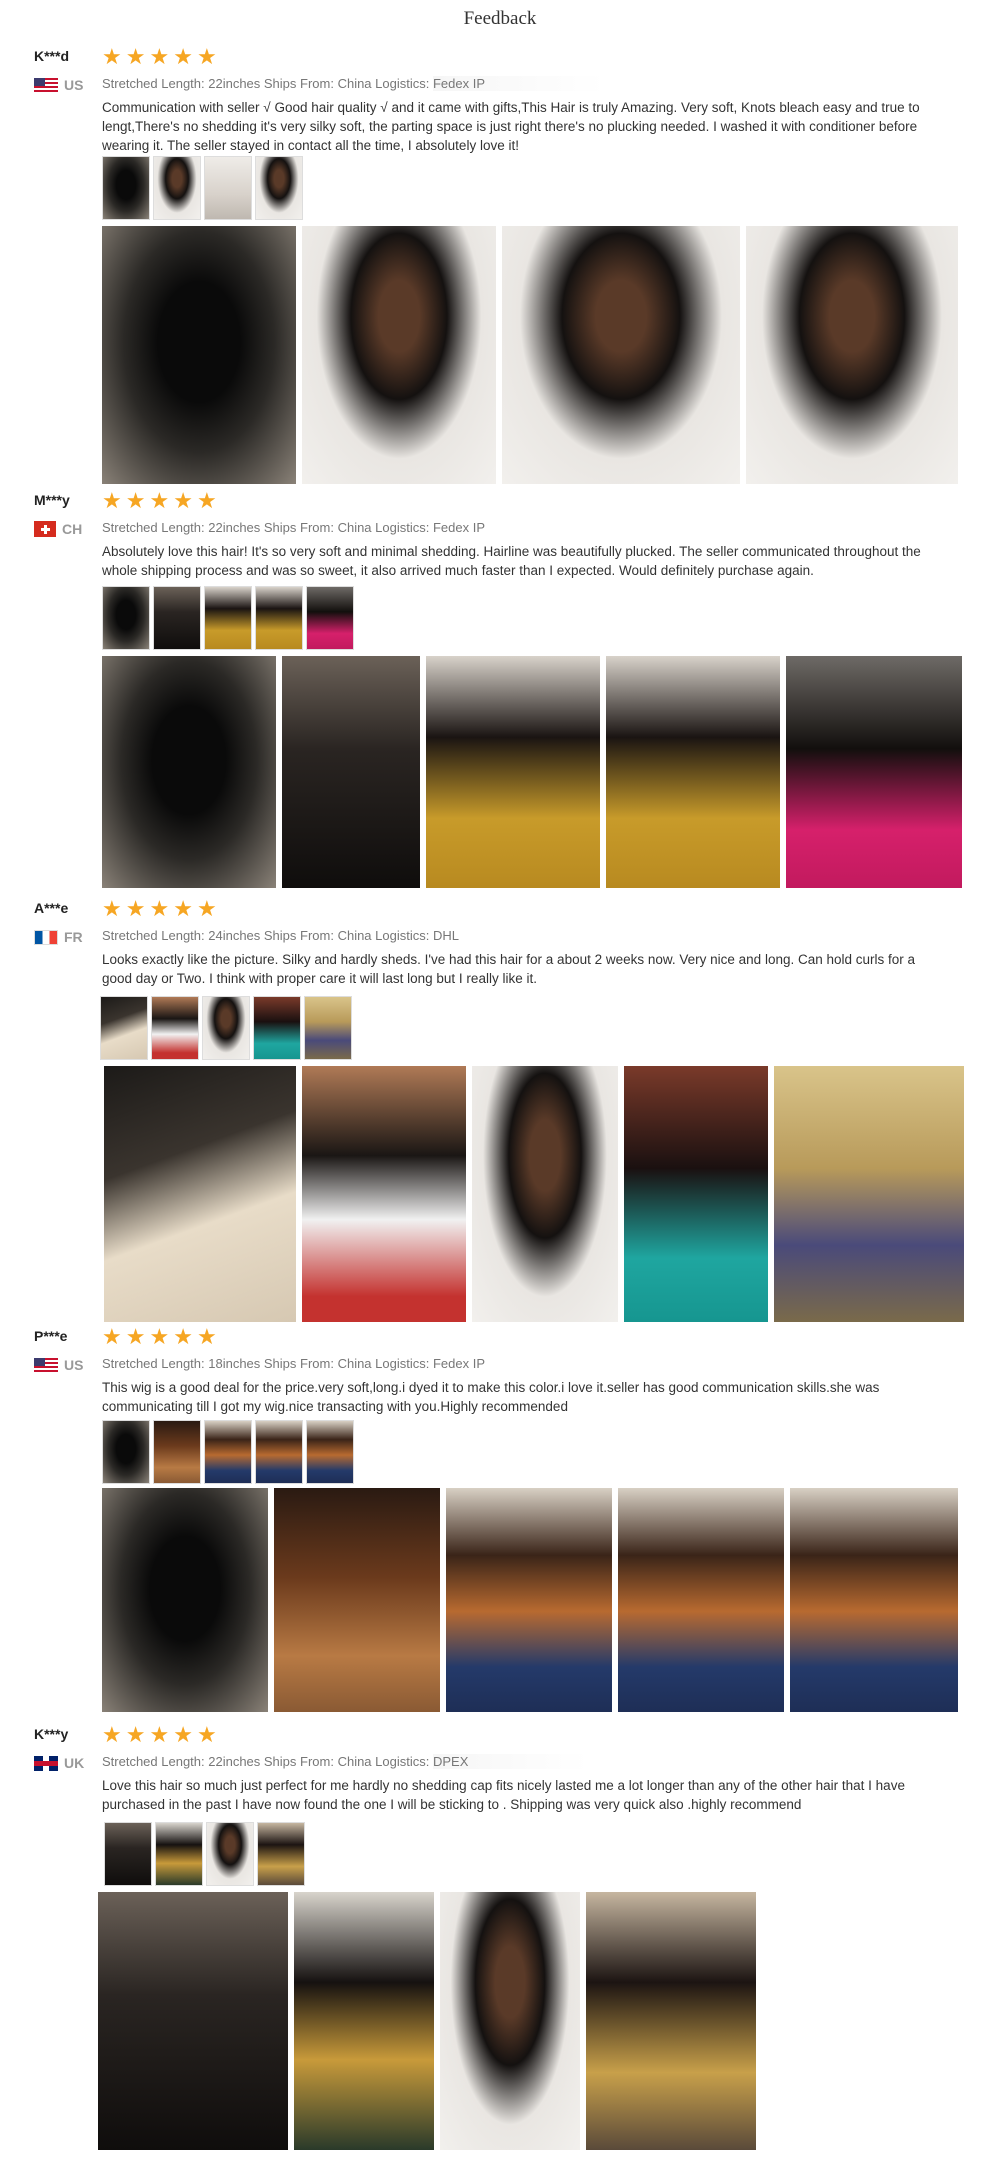 This screenshot has height=2157, width=1000. What do you see at coordinates (458, 1363) in the screenshot?
I see `logistics-value: Fedex IP` at bounding box center [458, 1363].